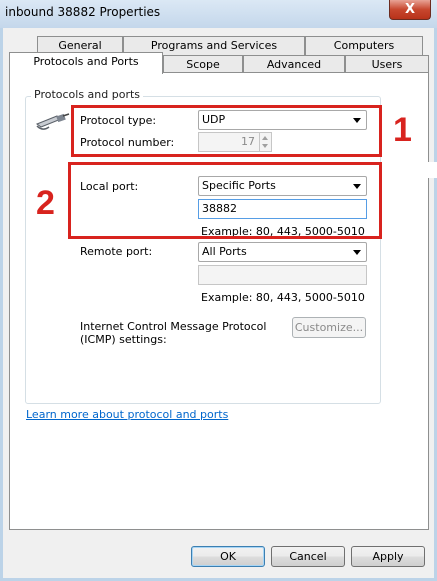 The width and height of the screenshot is (437, 581). What do you see at coordinates (80, 45) in the screenshot?
I see `tab-general-label: General` at bounding box center [80, 45].